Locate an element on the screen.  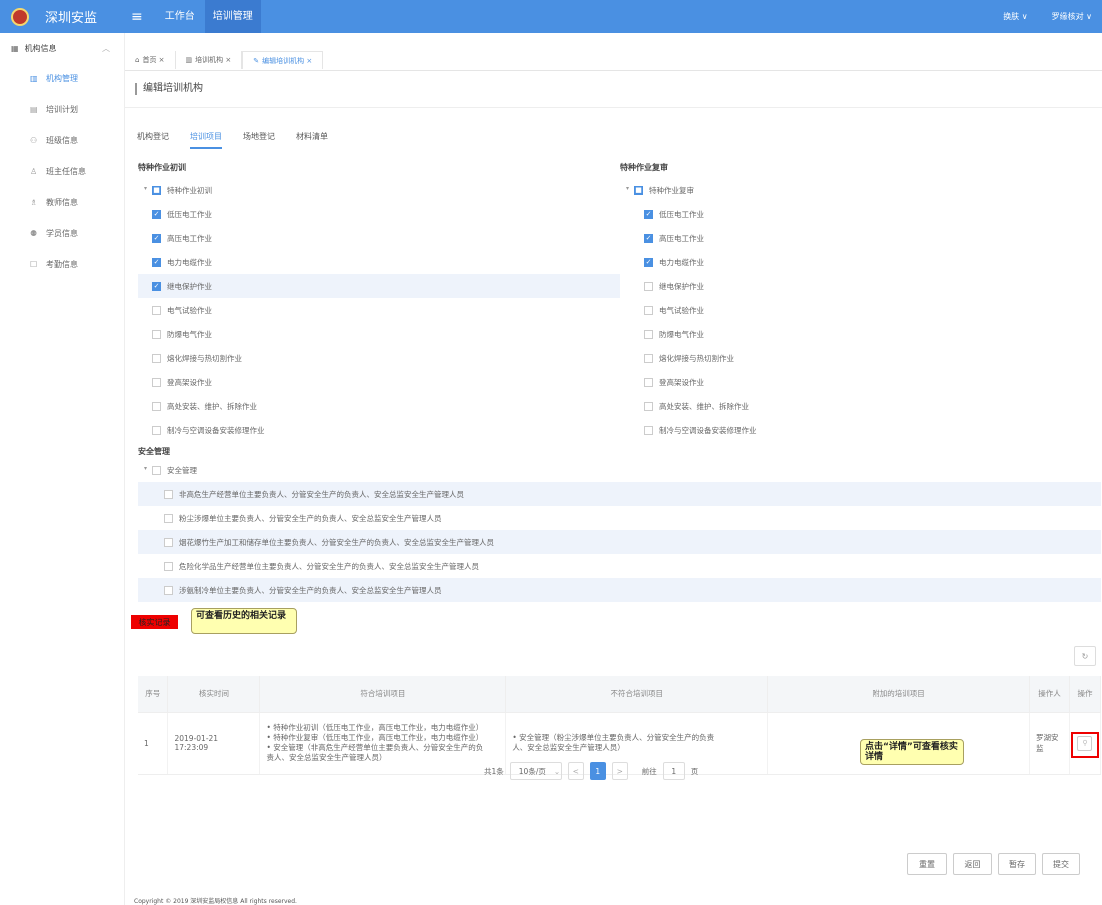
tab-materials: 材料清单 is located at coordinates (312, 140).